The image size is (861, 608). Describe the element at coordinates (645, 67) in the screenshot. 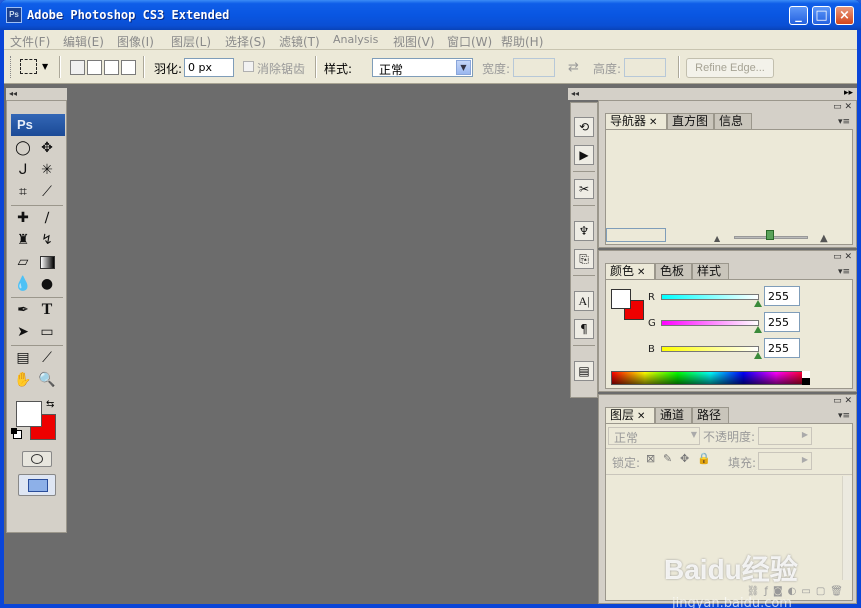

I see `height-input` at that location.